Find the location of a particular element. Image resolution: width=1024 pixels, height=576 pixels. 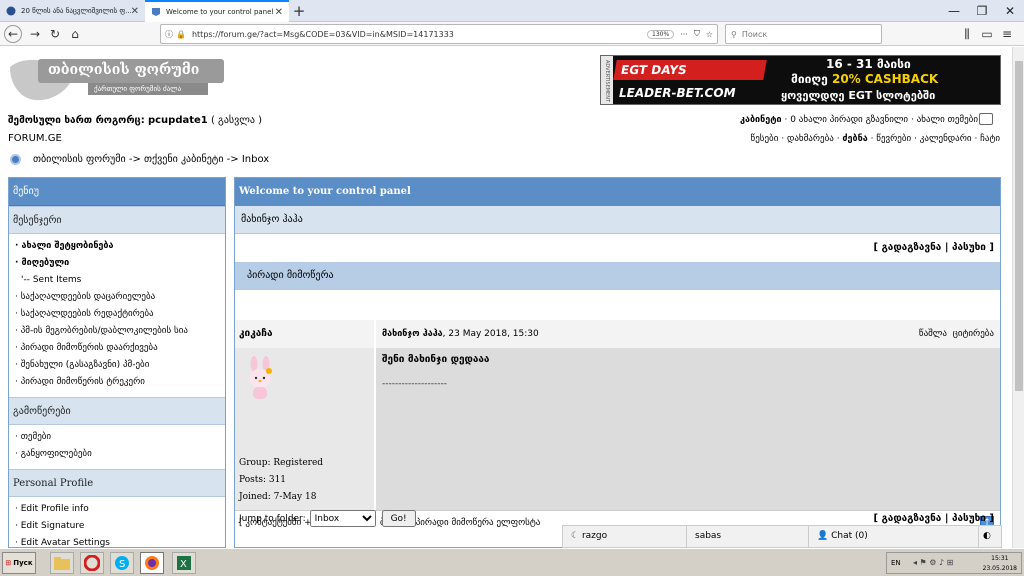

message-actions-top: [ გადაგზავნა | პასუხი ] is located at coordinates (617, 248).